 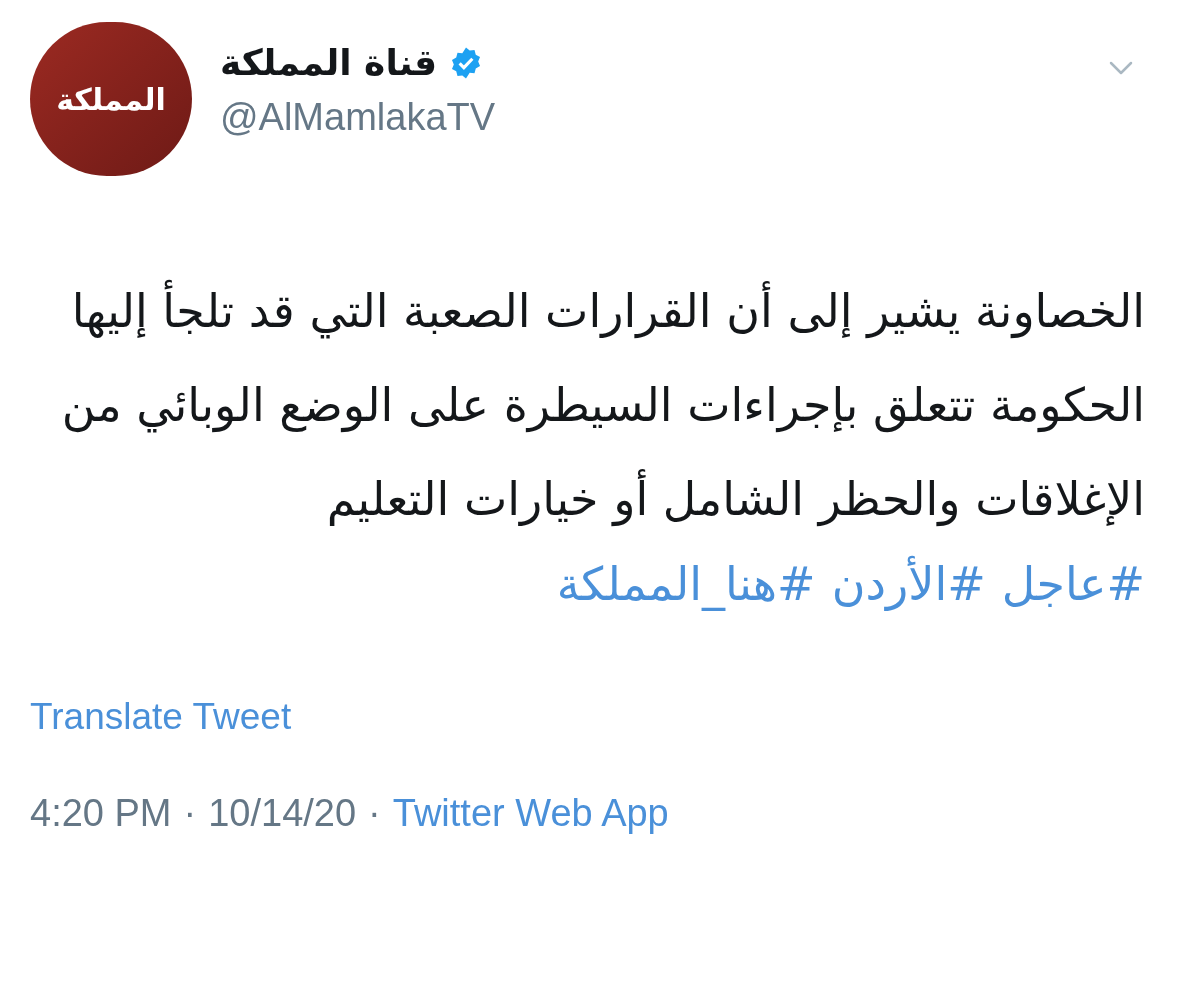 I want to click on logo-text: المملكة, so click(x=111, y=99).